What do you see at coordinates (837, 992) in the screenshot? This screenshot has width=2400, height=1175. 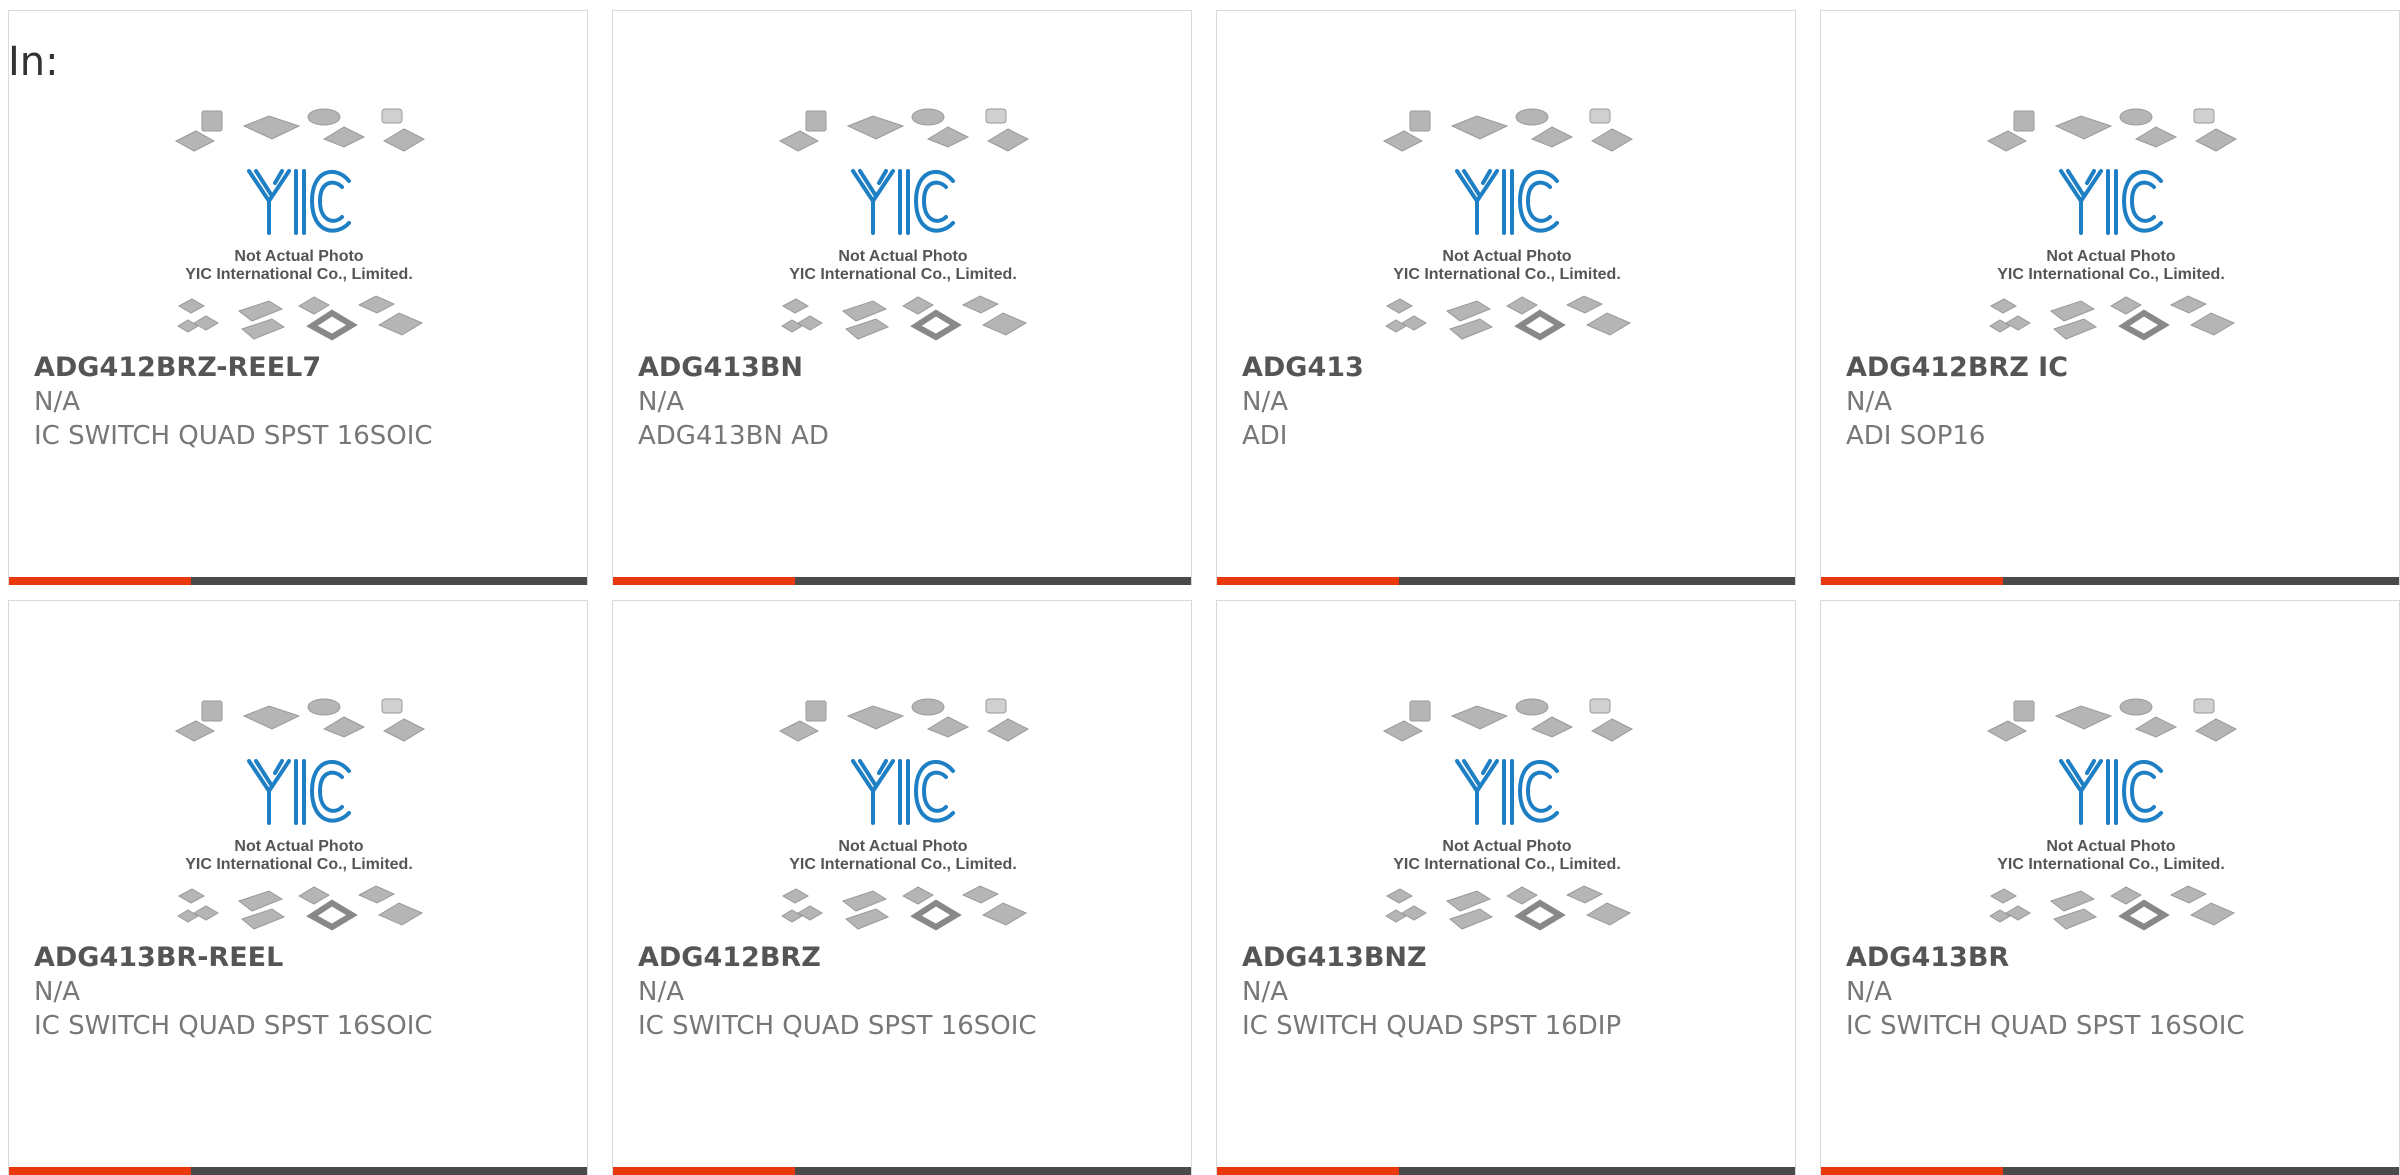 I see `product-info: ADG412BRZ N/A IC SWITCH QUAD SPST 16SOIC` at bounding box center [837, 992].